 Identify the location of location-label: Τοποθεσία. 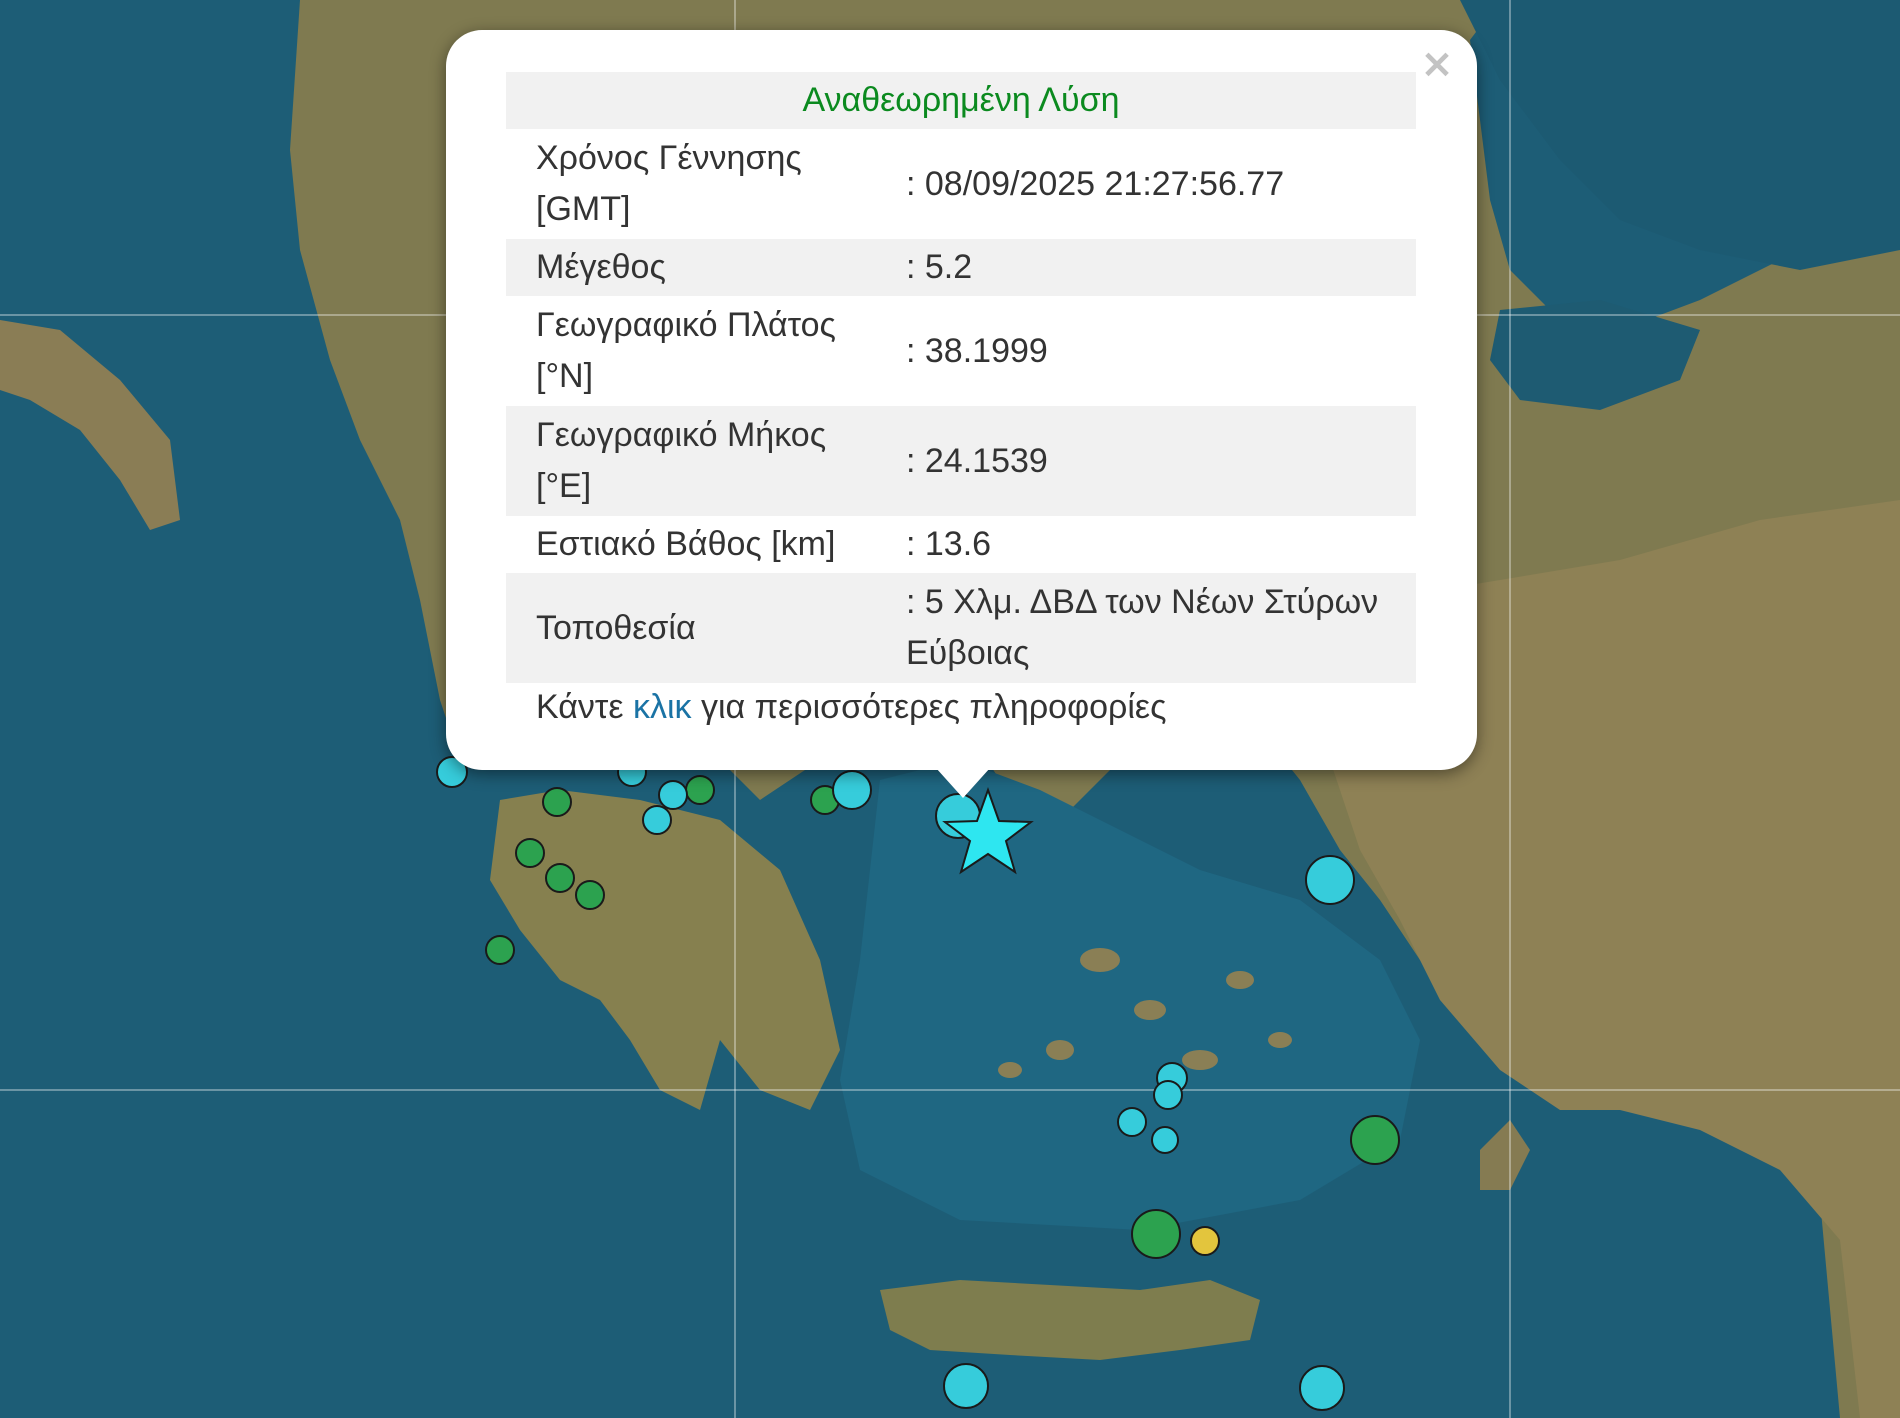
(691, 628).